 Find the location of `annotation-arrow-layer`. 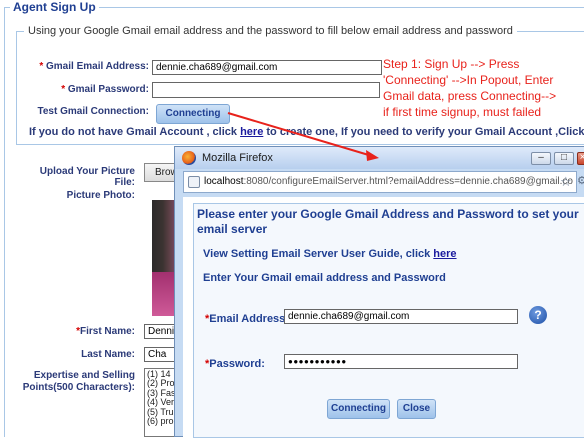

annotation-arrow-layer is located at coordinates (303, 136).